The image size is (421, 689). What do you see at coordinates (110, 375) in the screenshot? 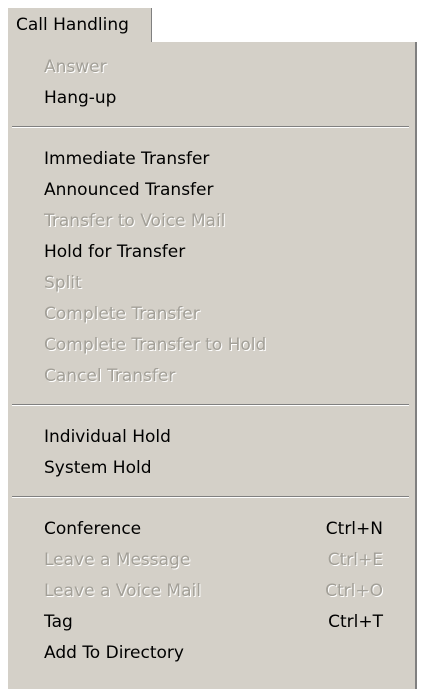
I see `menu-item-label: Cancel Transfer` at bounding box center [110, 375].